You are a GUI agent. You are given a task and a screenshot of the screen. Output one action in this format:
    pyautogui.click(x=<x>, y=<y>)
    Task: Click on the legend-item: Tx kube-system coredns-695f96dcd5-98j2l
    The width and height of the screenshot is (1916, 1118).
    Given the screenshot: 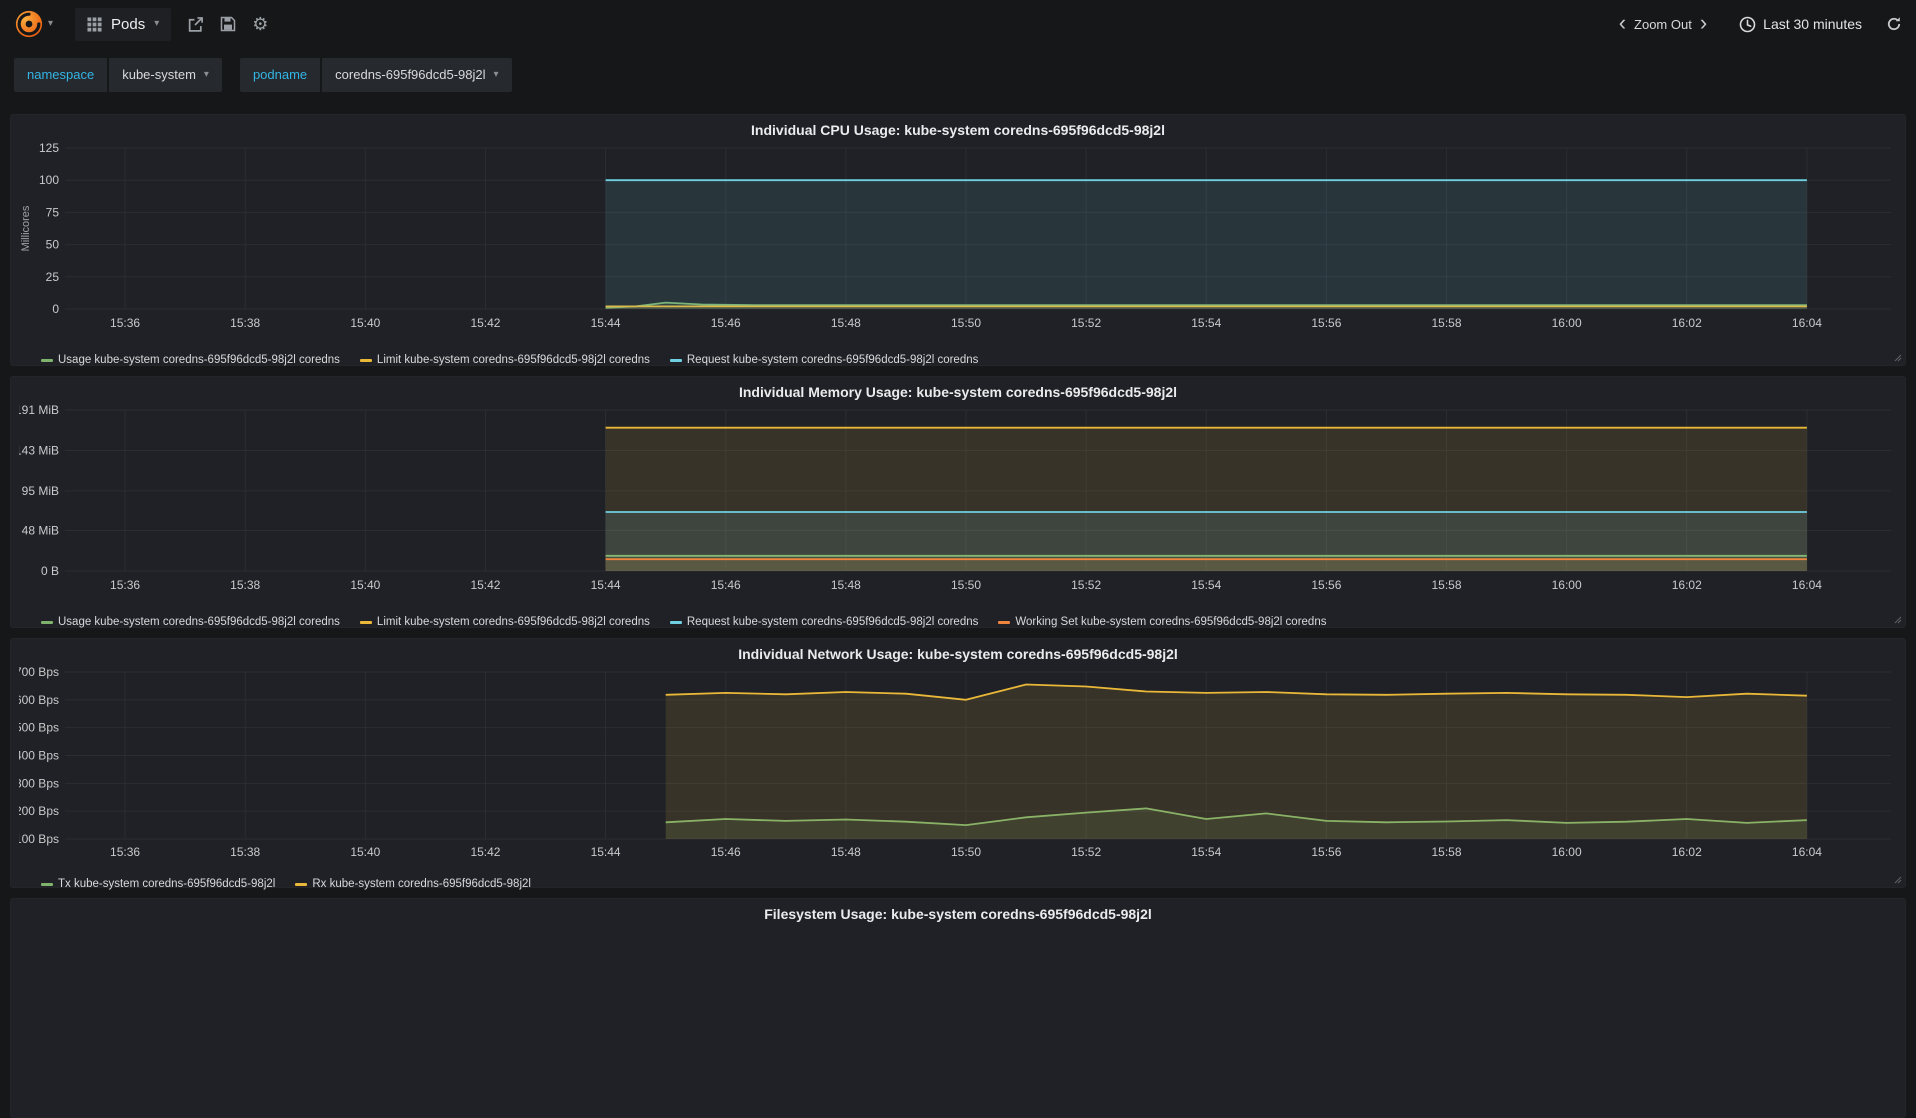 What is the action you would take?
    pyautogui.click(x=158, y=884)
    